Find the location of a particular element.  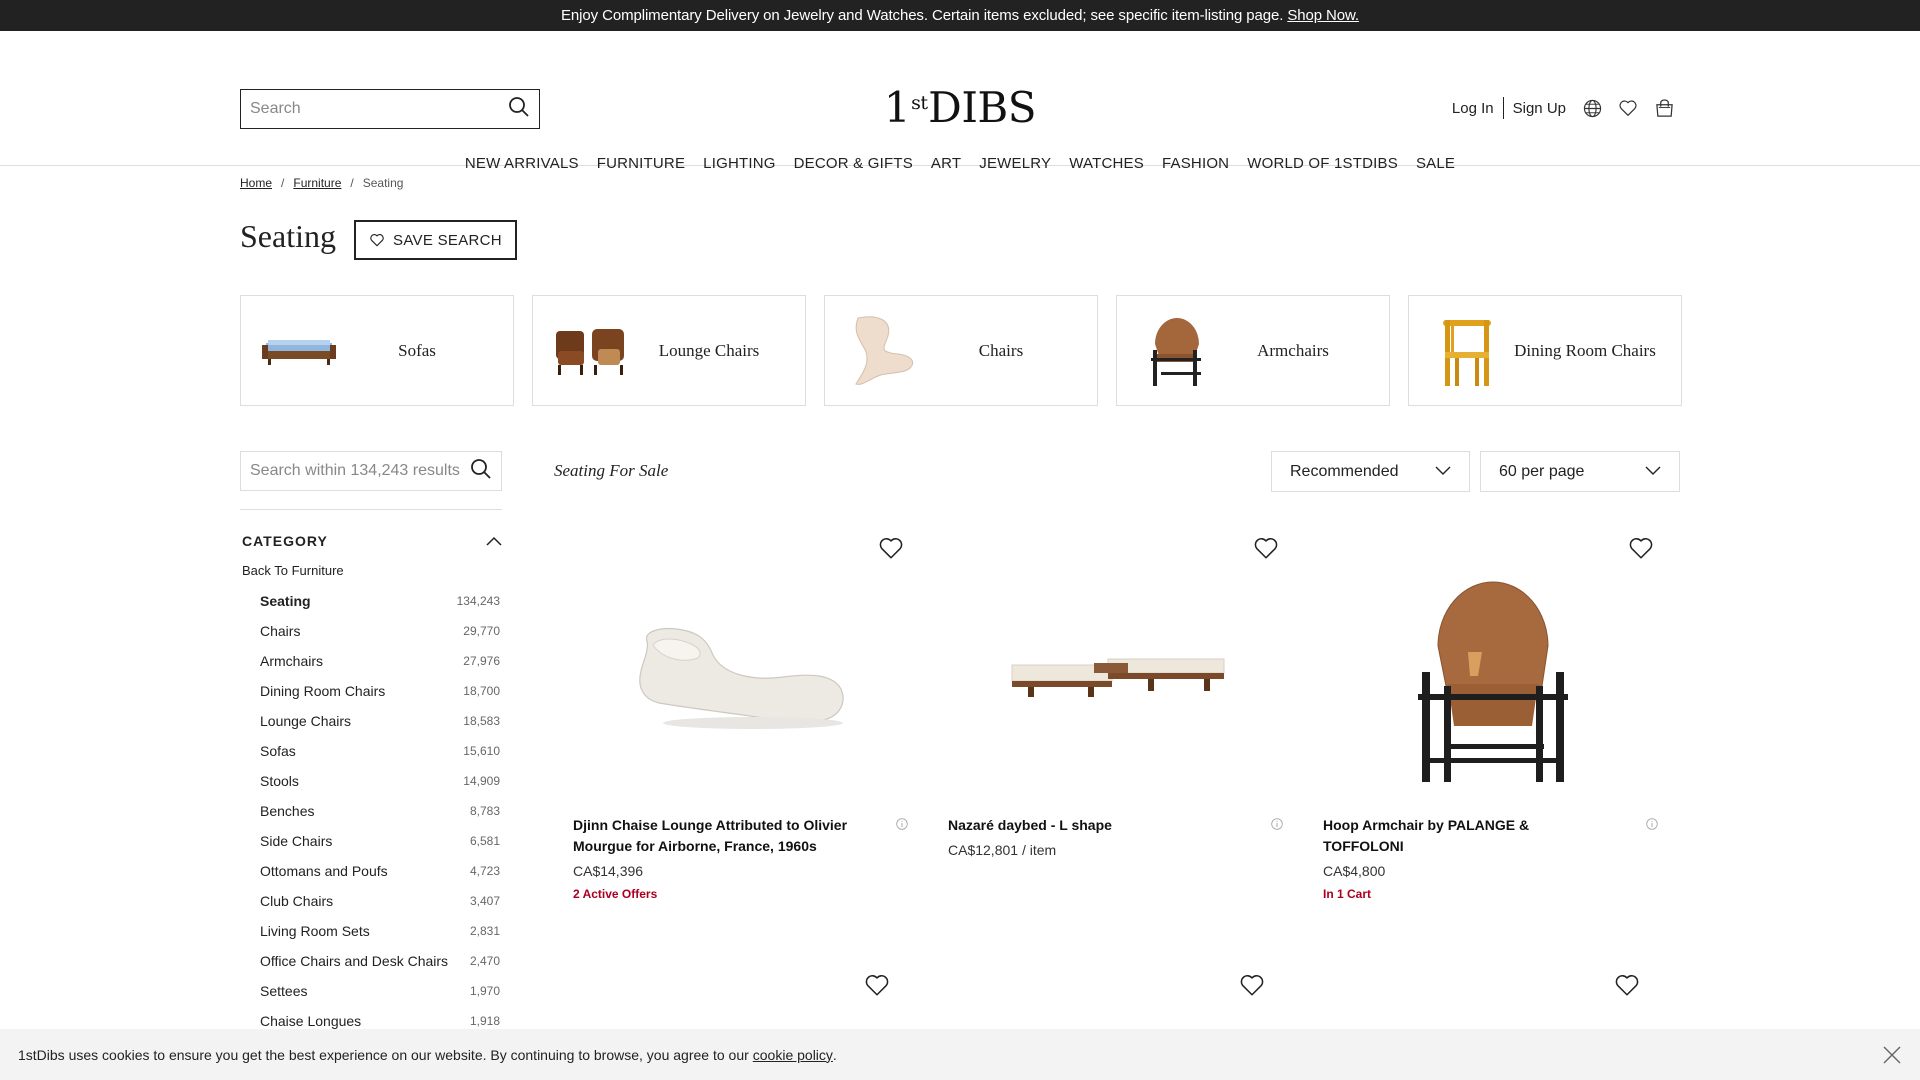

account-links: Log In Sign Up is located at coordinates (1563, 108).